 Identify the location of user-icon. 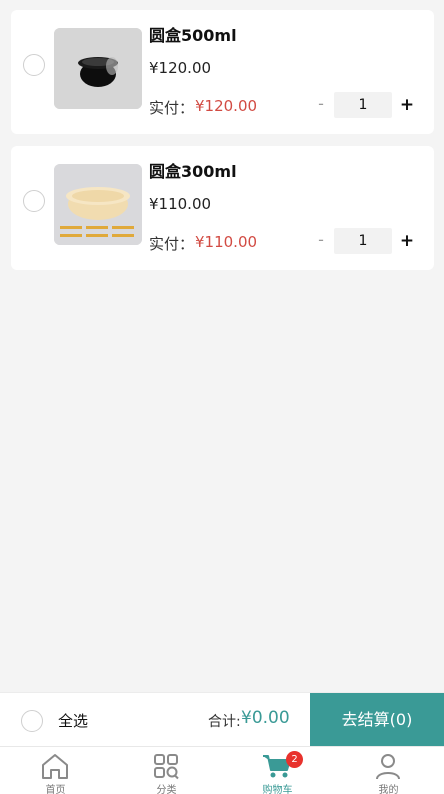
(388, 767).